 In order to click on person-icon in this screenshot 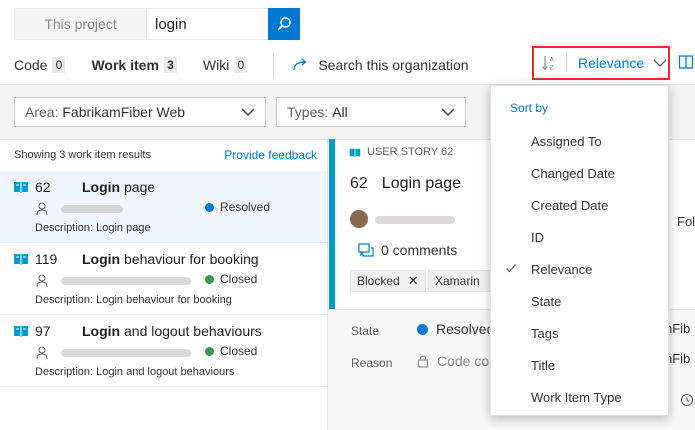, I will do `click(42, 209)`.